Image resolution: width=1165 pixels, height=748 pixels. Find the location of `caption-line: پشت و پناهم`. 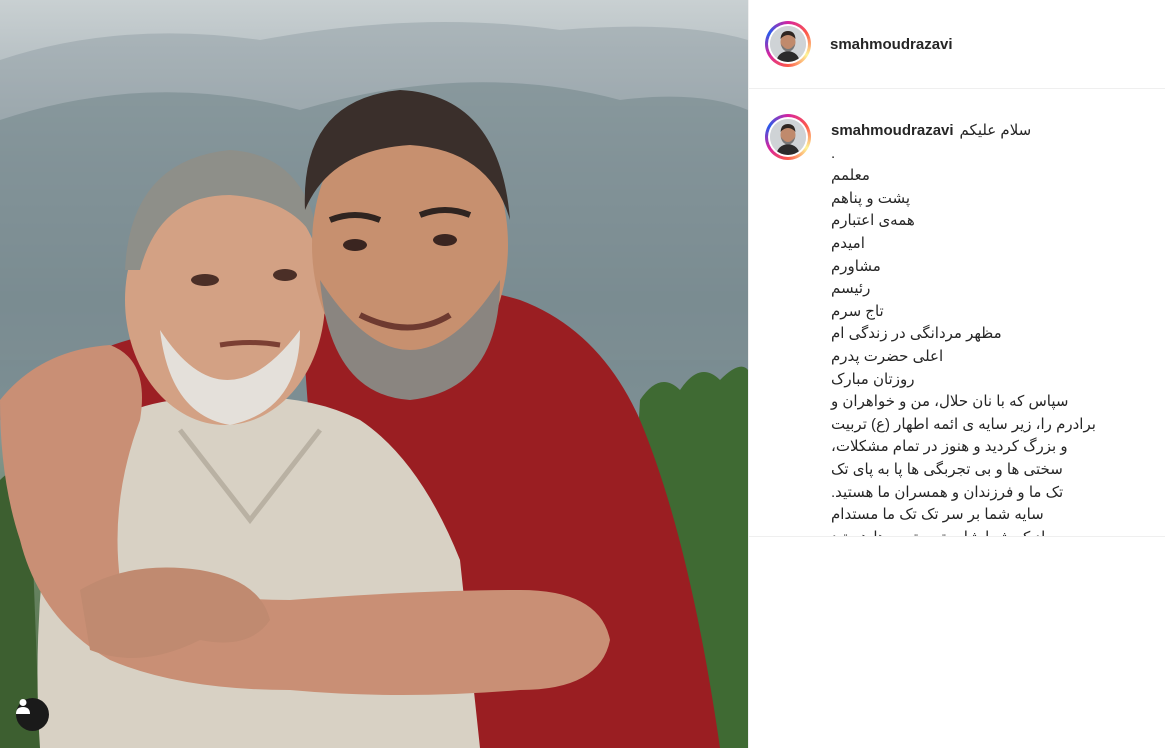

caption-line: پشت و پناهم is located at coordinates (871, 198).